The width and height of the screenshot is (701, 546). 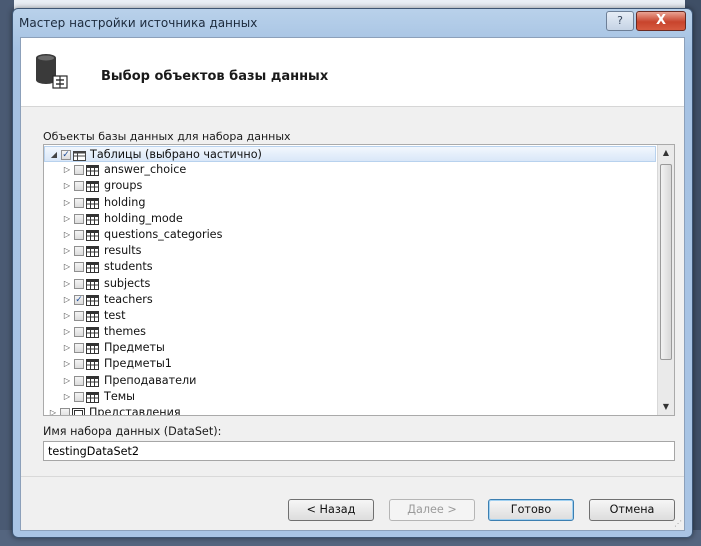 I want to click on table-name: themes, so click(x=125, y=332).